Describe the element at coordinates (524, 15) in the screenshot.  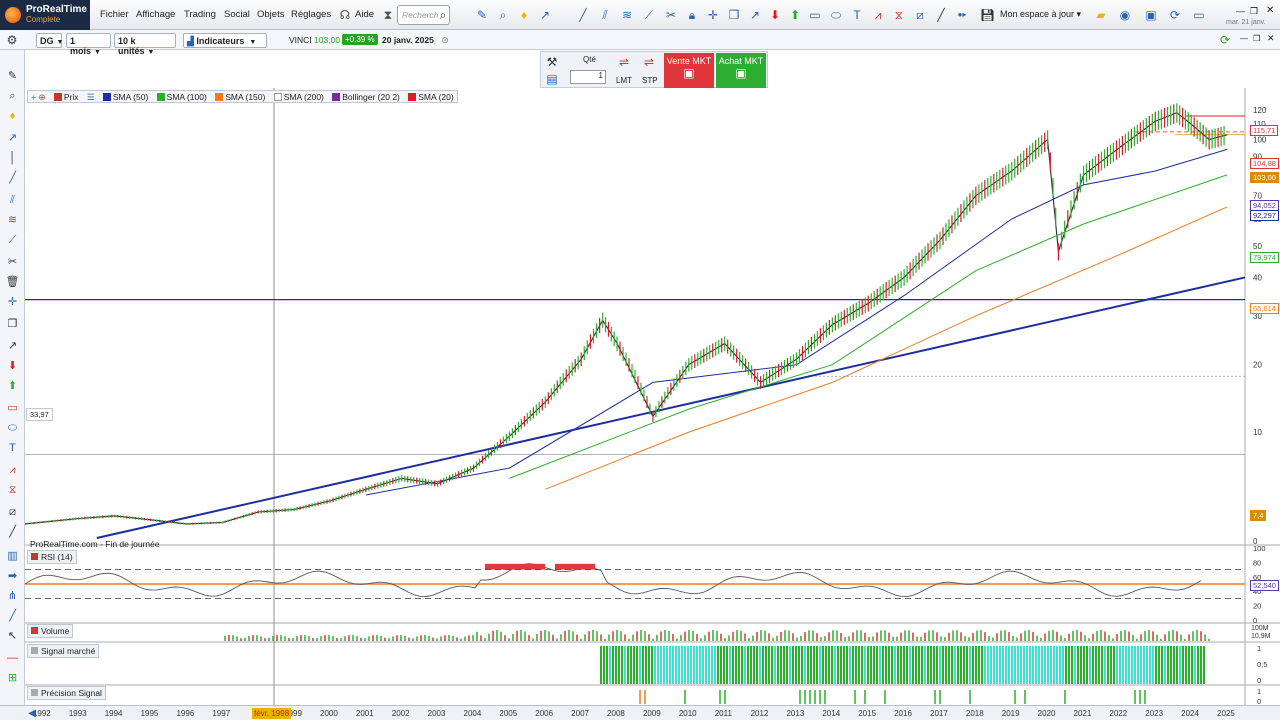
I see `alert-bell-icon: ♦` at that location.